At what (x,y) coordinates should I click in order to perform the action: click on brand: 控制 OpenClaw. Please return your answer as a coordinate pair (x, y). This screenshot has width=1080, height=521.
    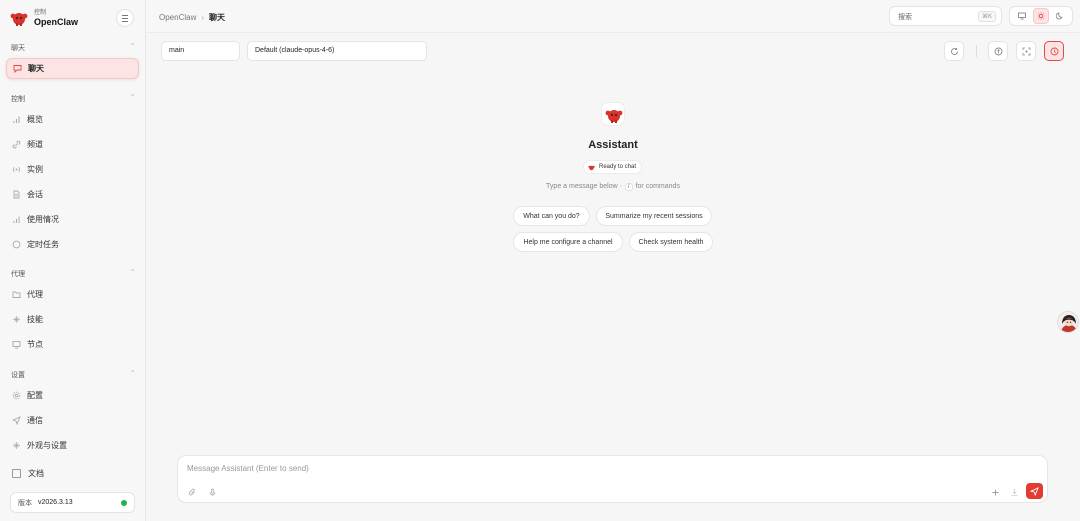
    Looking at the image, I should click on (43, 18).